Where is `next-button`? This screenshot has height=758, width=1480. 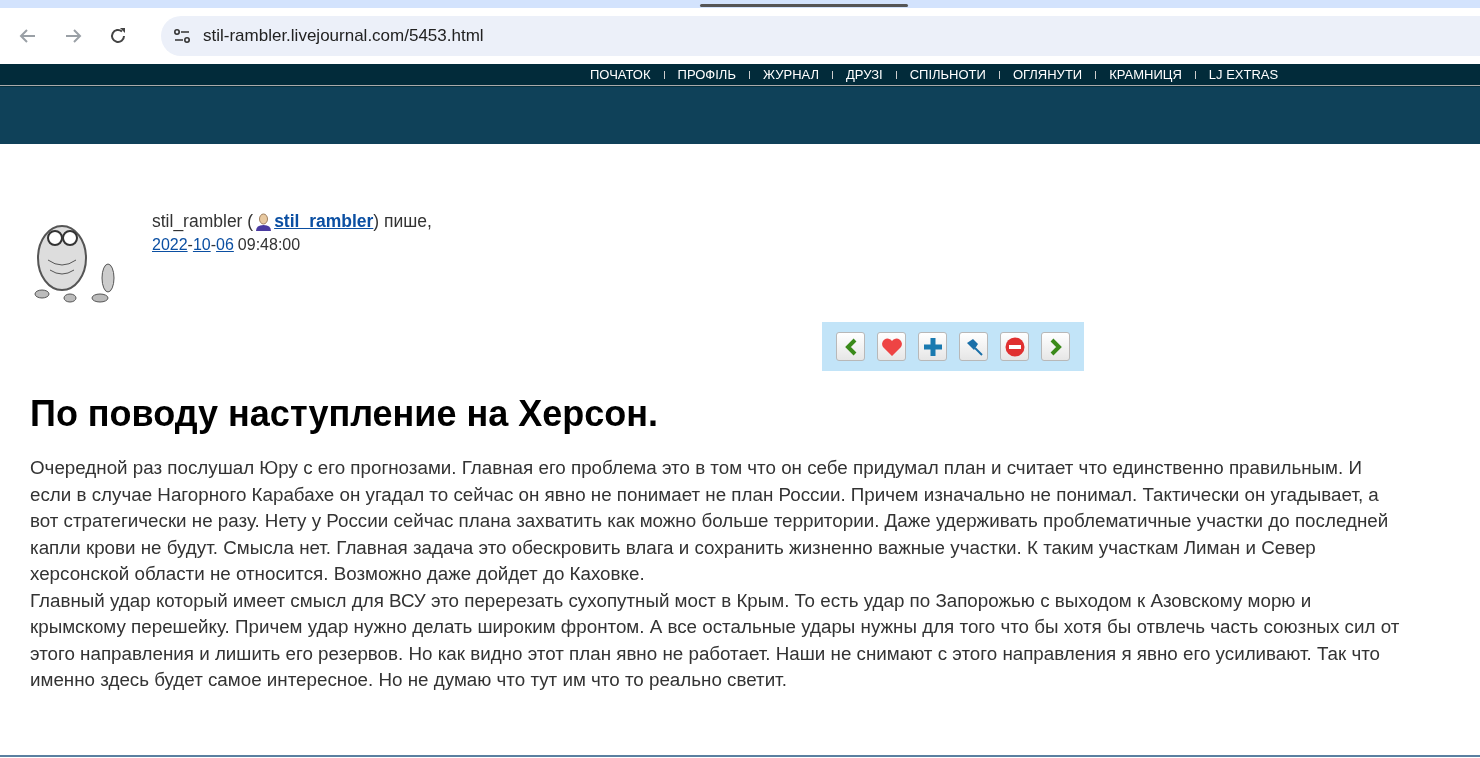
next-button is located at coordinates (1055, 346).